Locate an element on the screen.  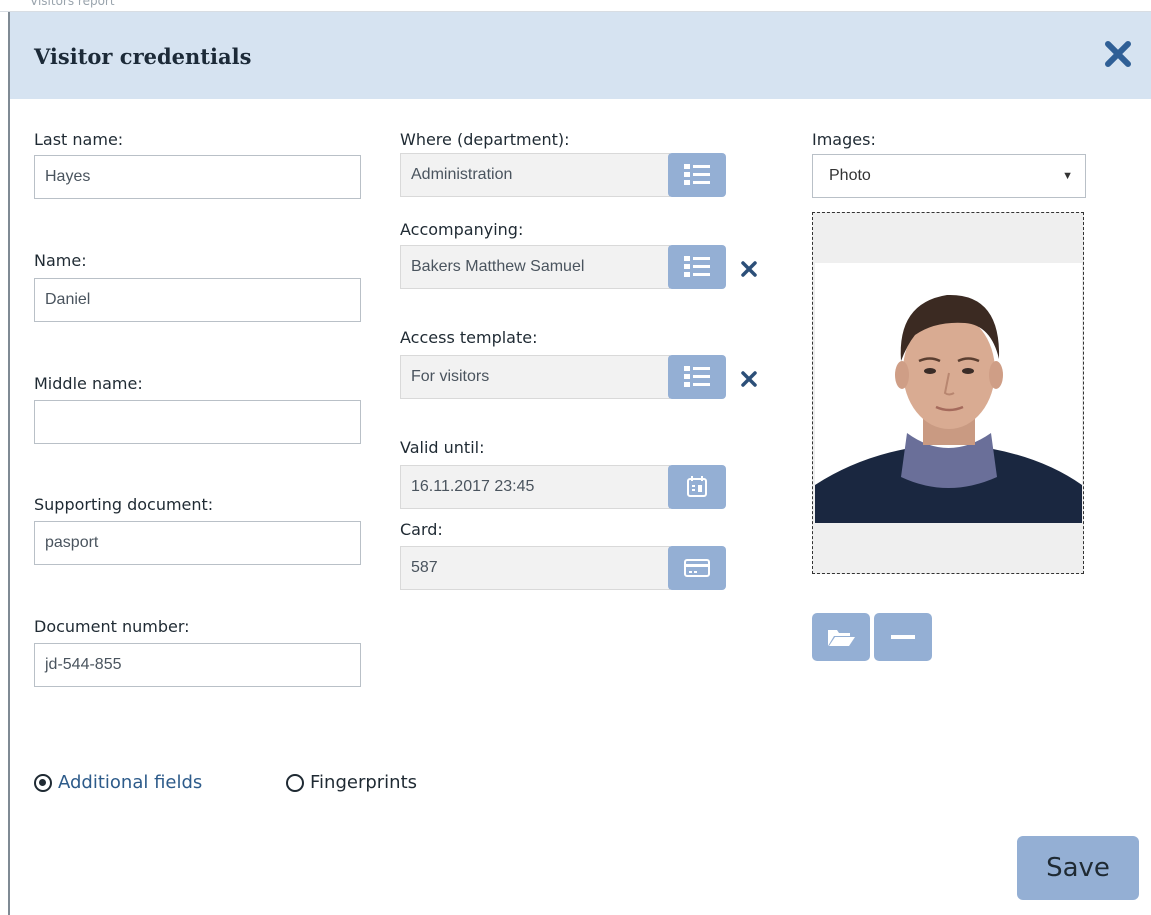
supporting-document-field: pasport is located at coordinates (197, 543).